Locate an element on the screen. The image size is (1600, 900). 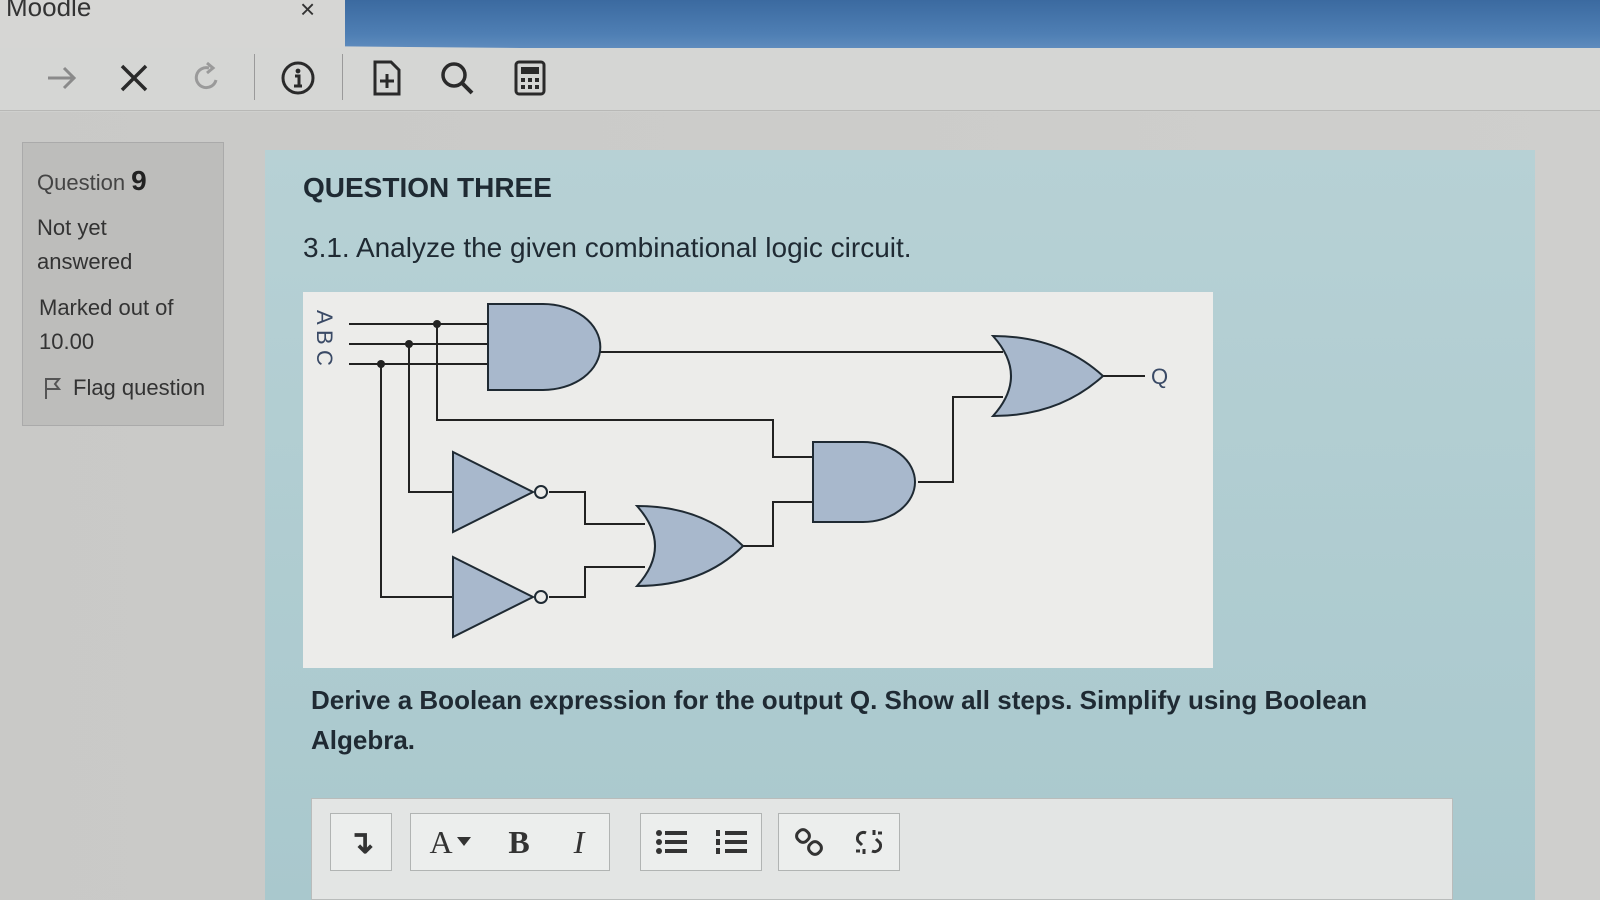
font-style-button: A is located at coordinates (450, 842).